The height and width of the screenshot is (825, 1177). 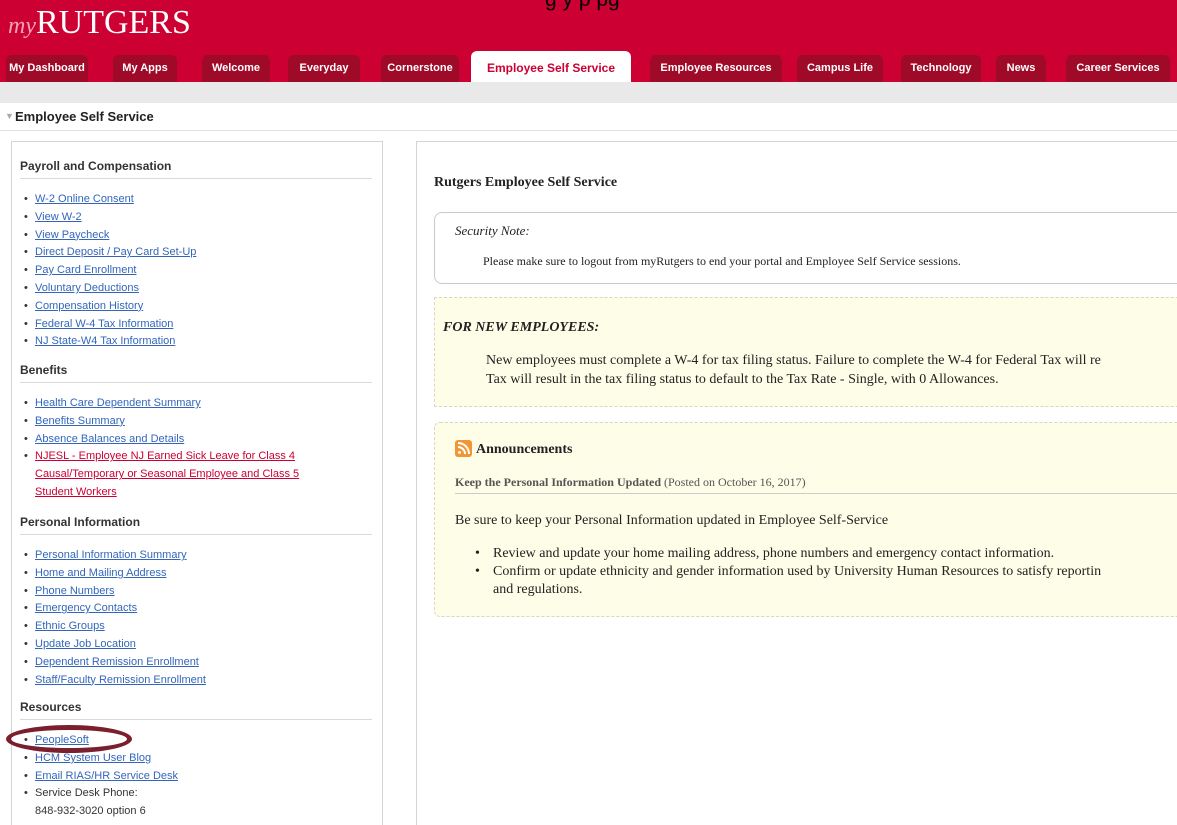 I want to click on new-employees-label: FOR NEW EMPLOYEES:, so click(x=521, y=327).